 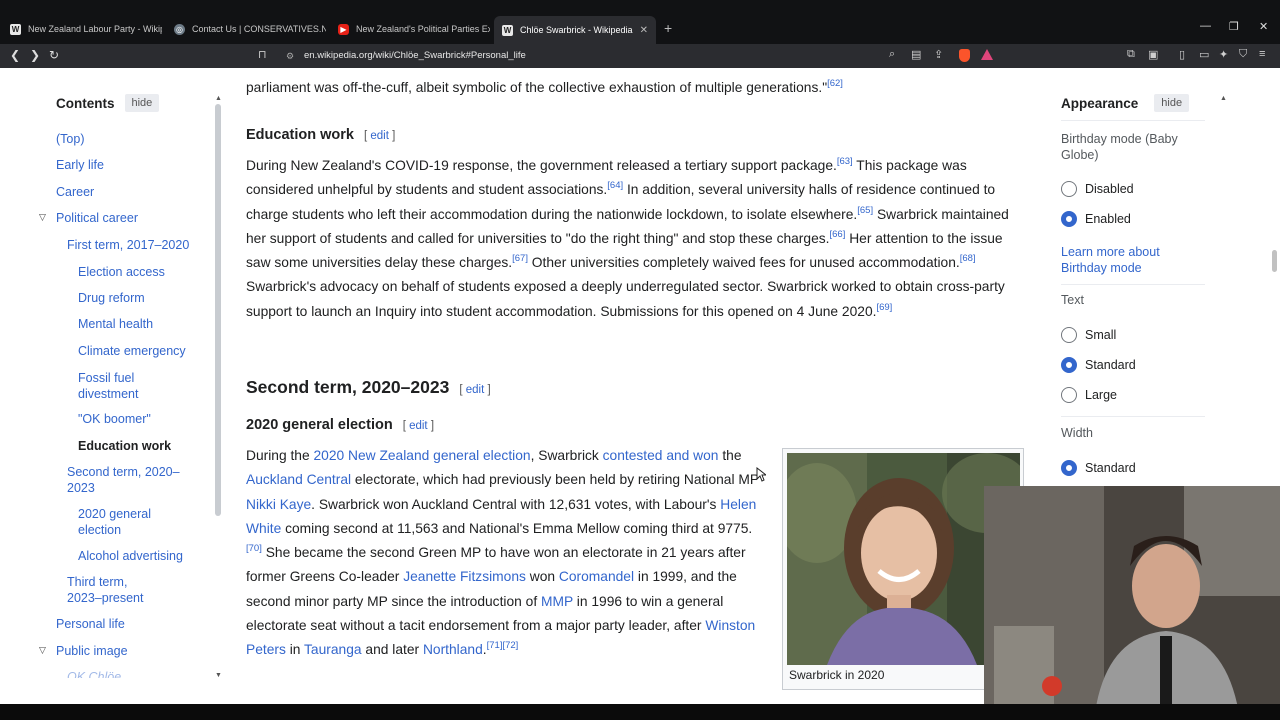 What do you see at coordinates (661, 455) in the screenshot?
I see `link-contested-and-won: contested and won` at bounding box center [661, 455].